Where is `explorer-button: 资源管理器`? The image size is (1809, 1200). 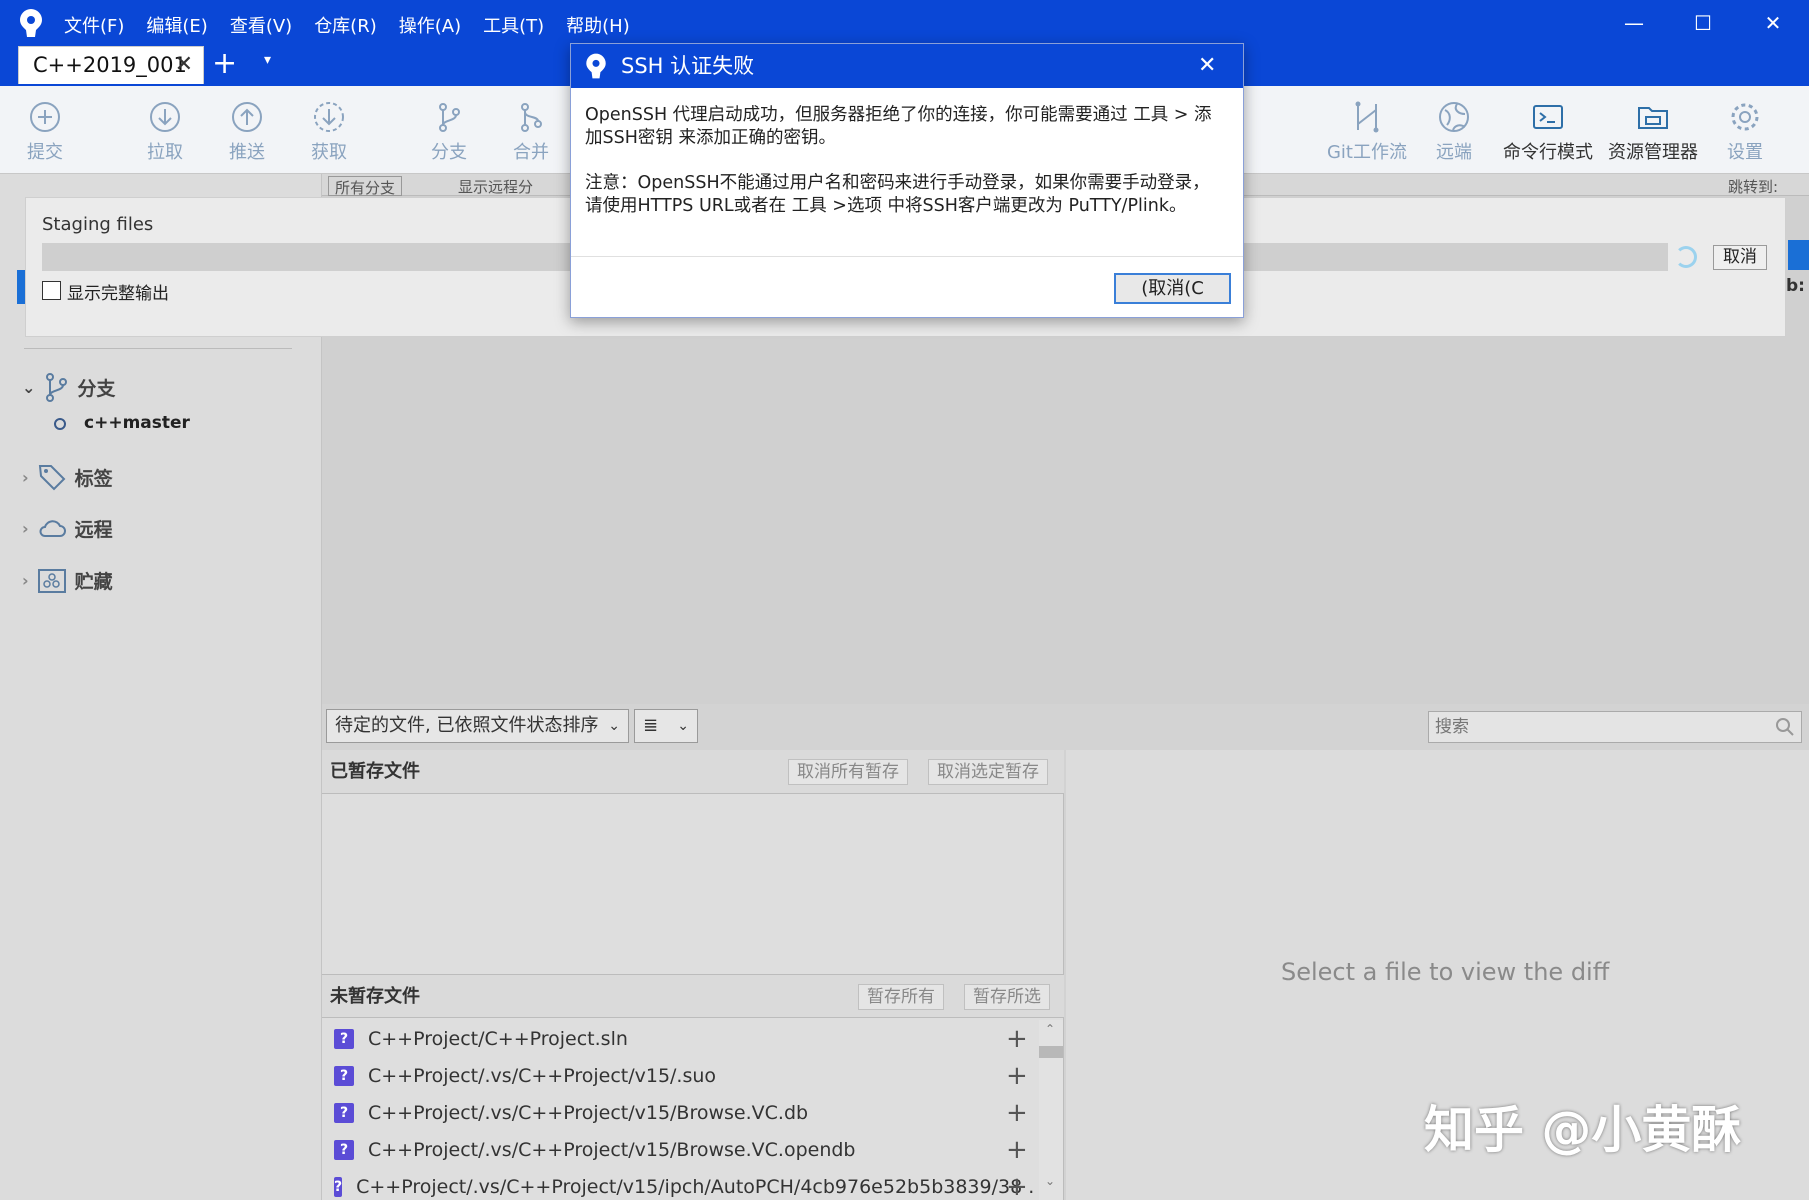 explorer-button: 资源管理器 is located at coordinates (1653, 130).